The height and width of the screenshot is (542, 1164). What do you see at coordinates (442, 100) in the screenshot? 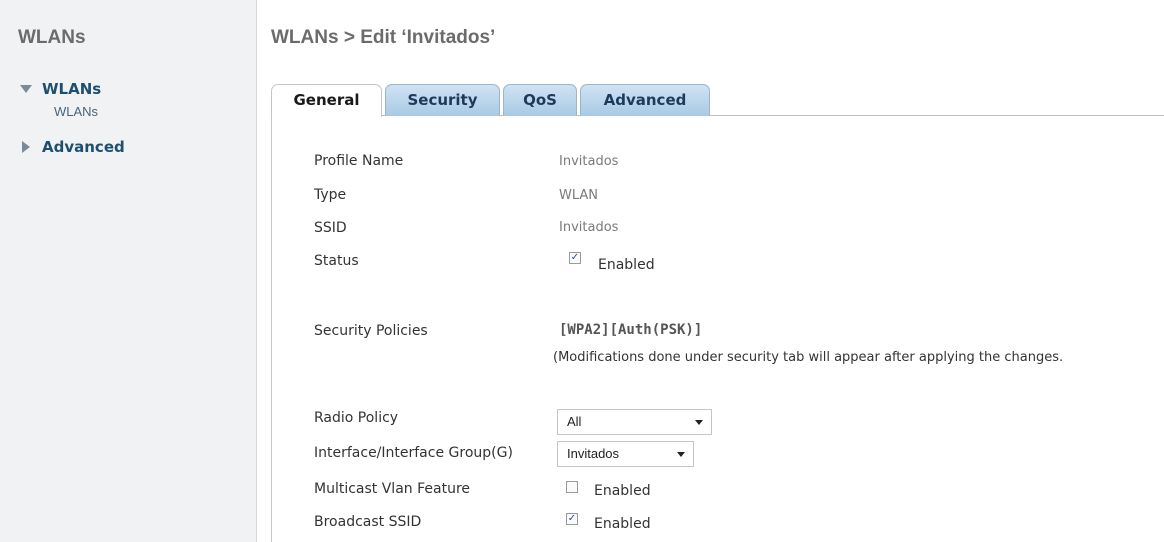
I see `tab-security: Security` at bounding box center [442, 100].